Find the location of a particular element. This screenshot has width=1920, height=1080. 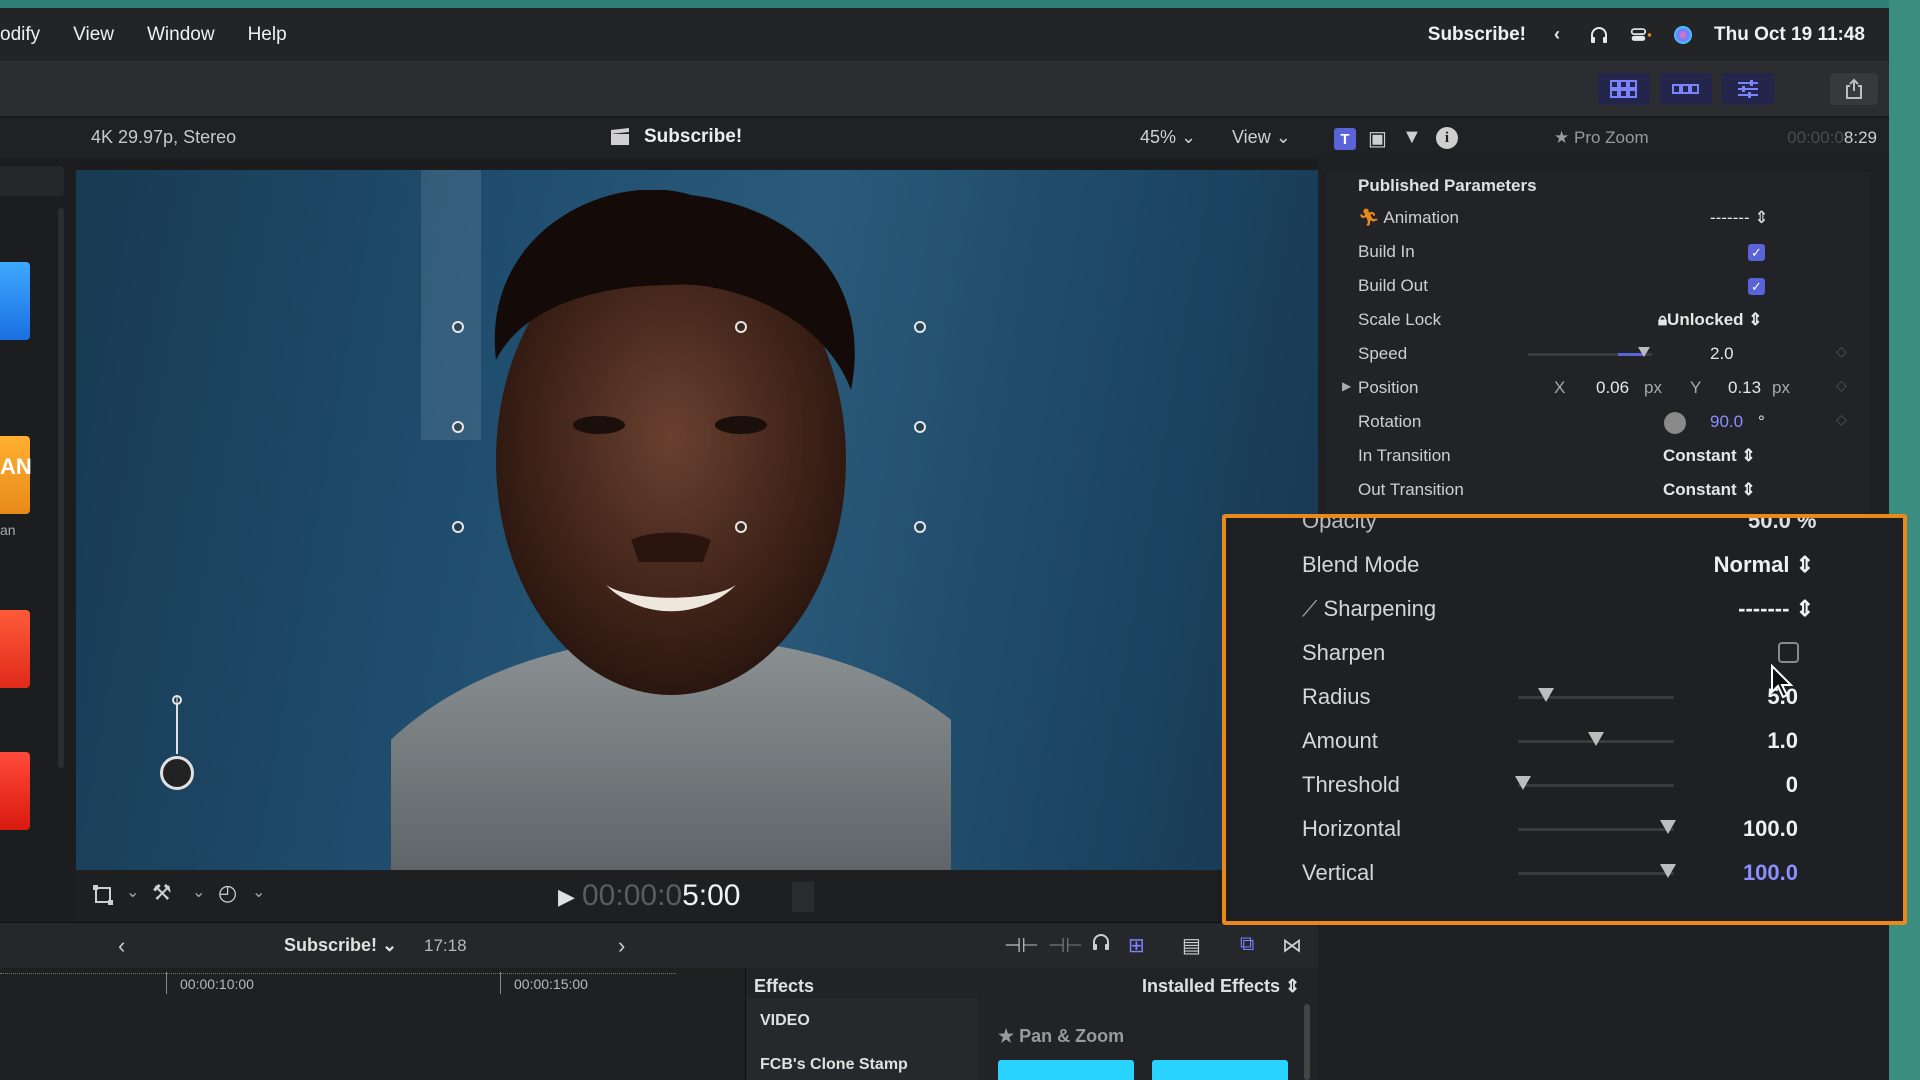

snapping-icon: ⊞ is located at coordinates (1136, 945).